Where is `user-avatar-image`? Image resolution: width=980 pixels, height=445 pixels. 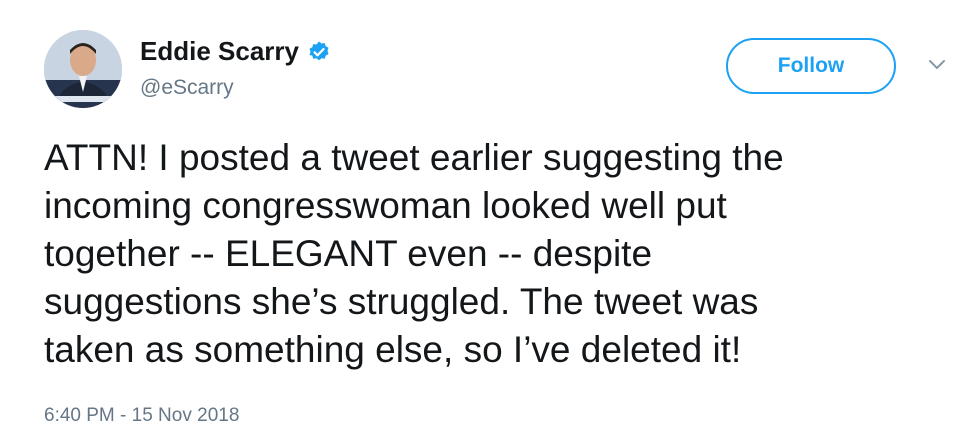
user-avatar-image is located at coordinates (83, 69).